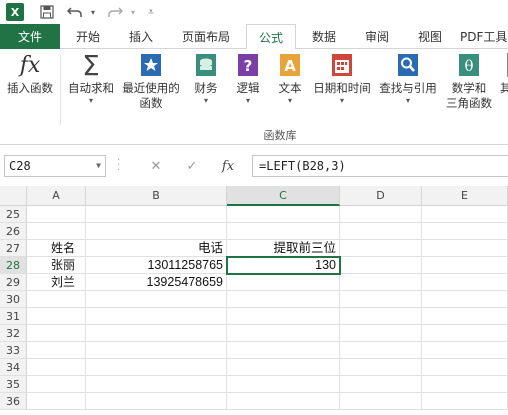 The image size is (508, 415). I want to click on cell-c-27: 提取前三位, so click(283, 248).